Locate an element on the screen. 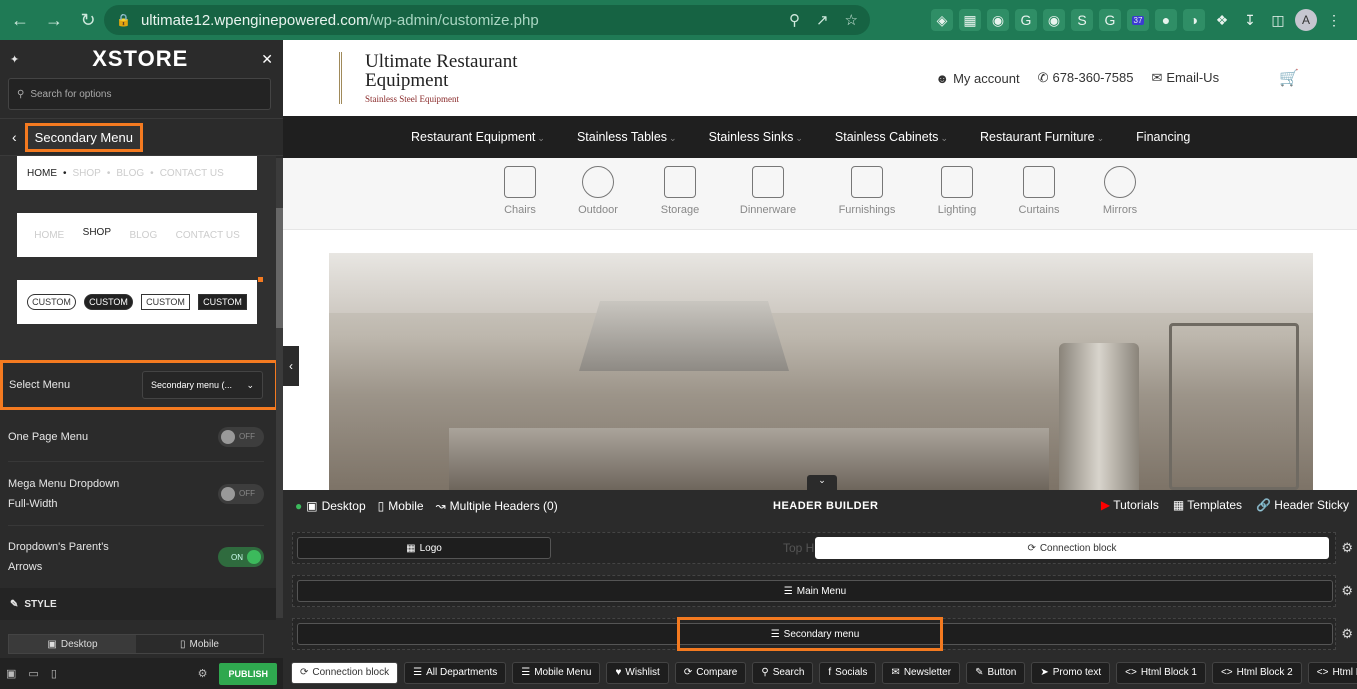 The image size is (1357, 689). menu-style-preview-3: CUSTOM CUSTOM CUSTOM CUSTOM is located at coordinates (137, 302).